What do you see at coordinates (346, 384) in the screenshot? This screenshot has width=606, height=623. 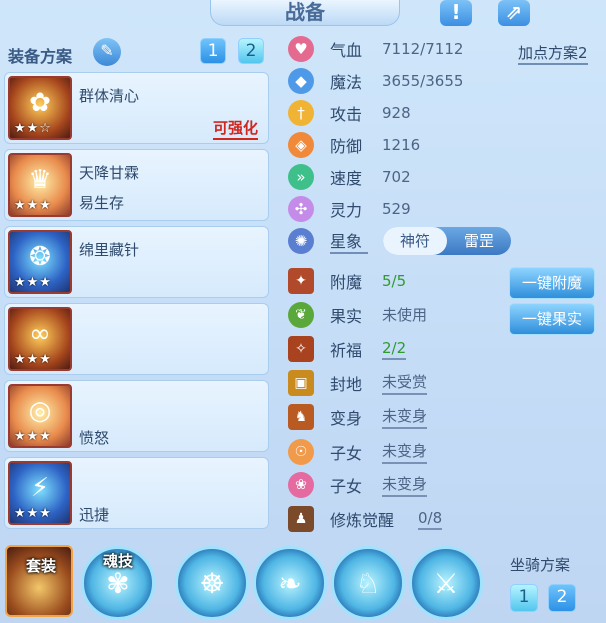 I see `feature-label: 封地` at bounding box center [346, 384].